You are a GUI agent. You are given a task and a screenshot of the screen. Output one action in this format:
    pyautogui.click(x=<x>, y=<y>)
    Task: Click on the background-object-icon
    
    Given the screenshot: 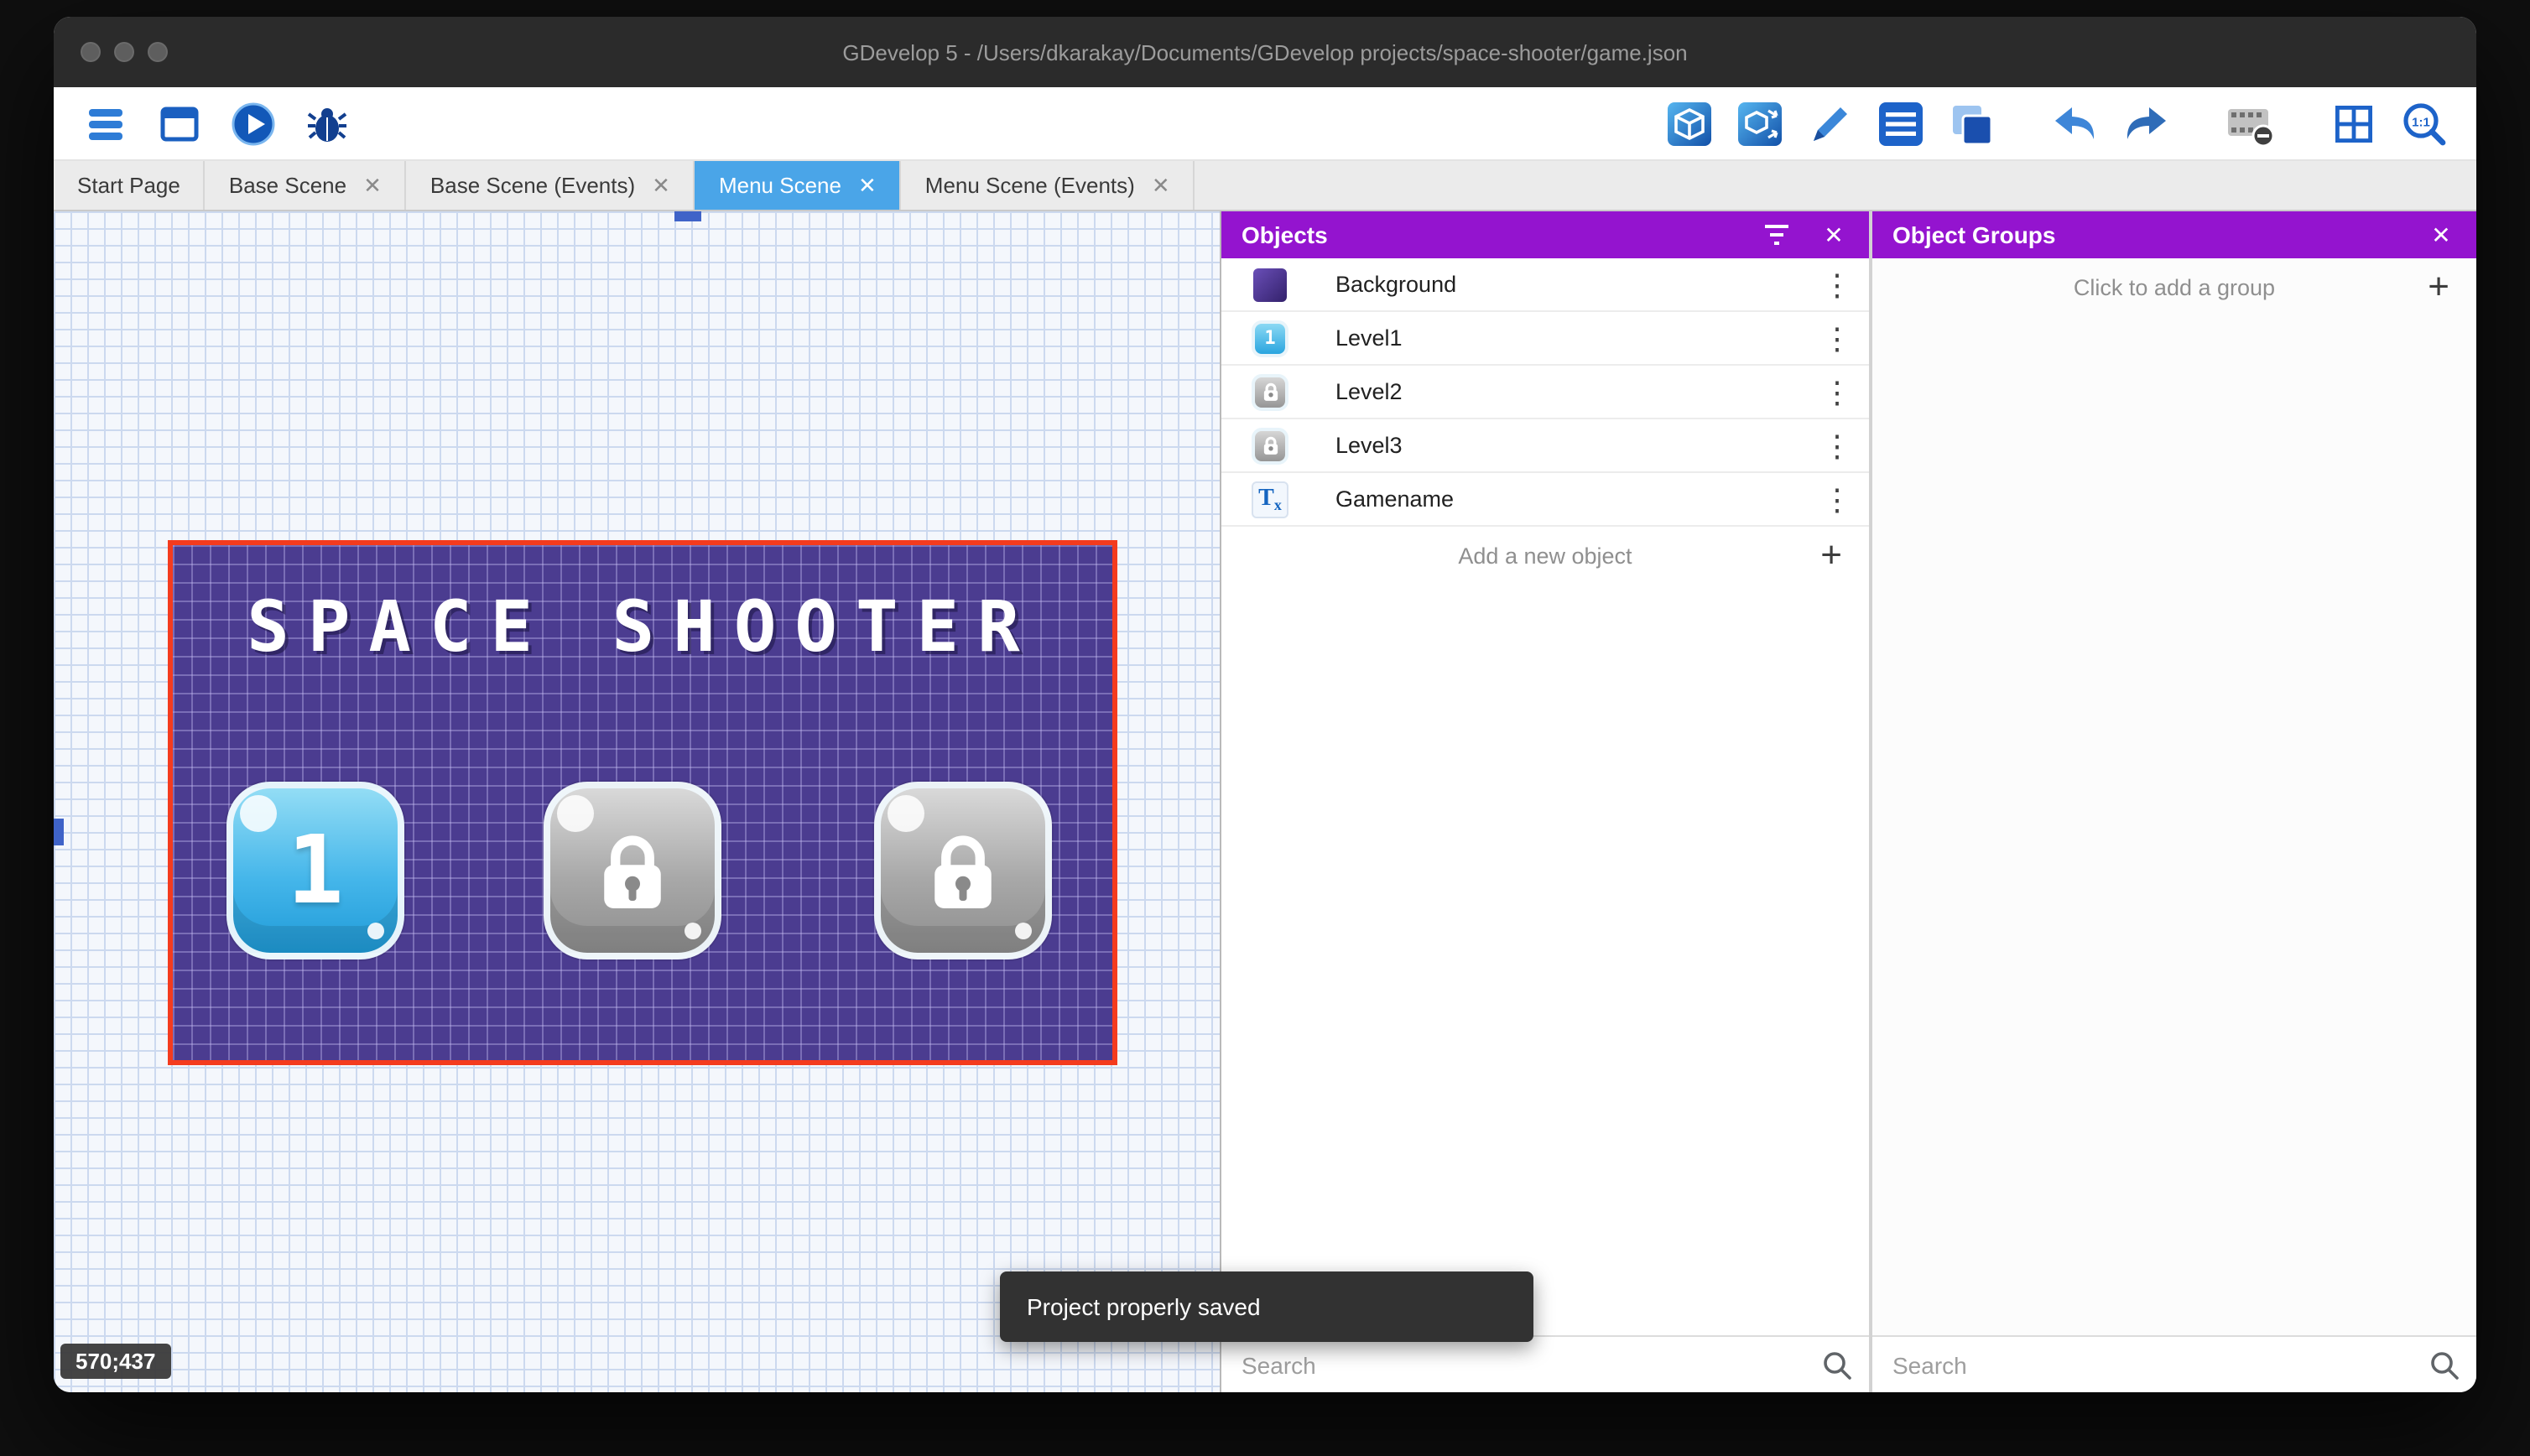 What is the action you would take?
    pyautogui.click(x=1270, y=284)
    